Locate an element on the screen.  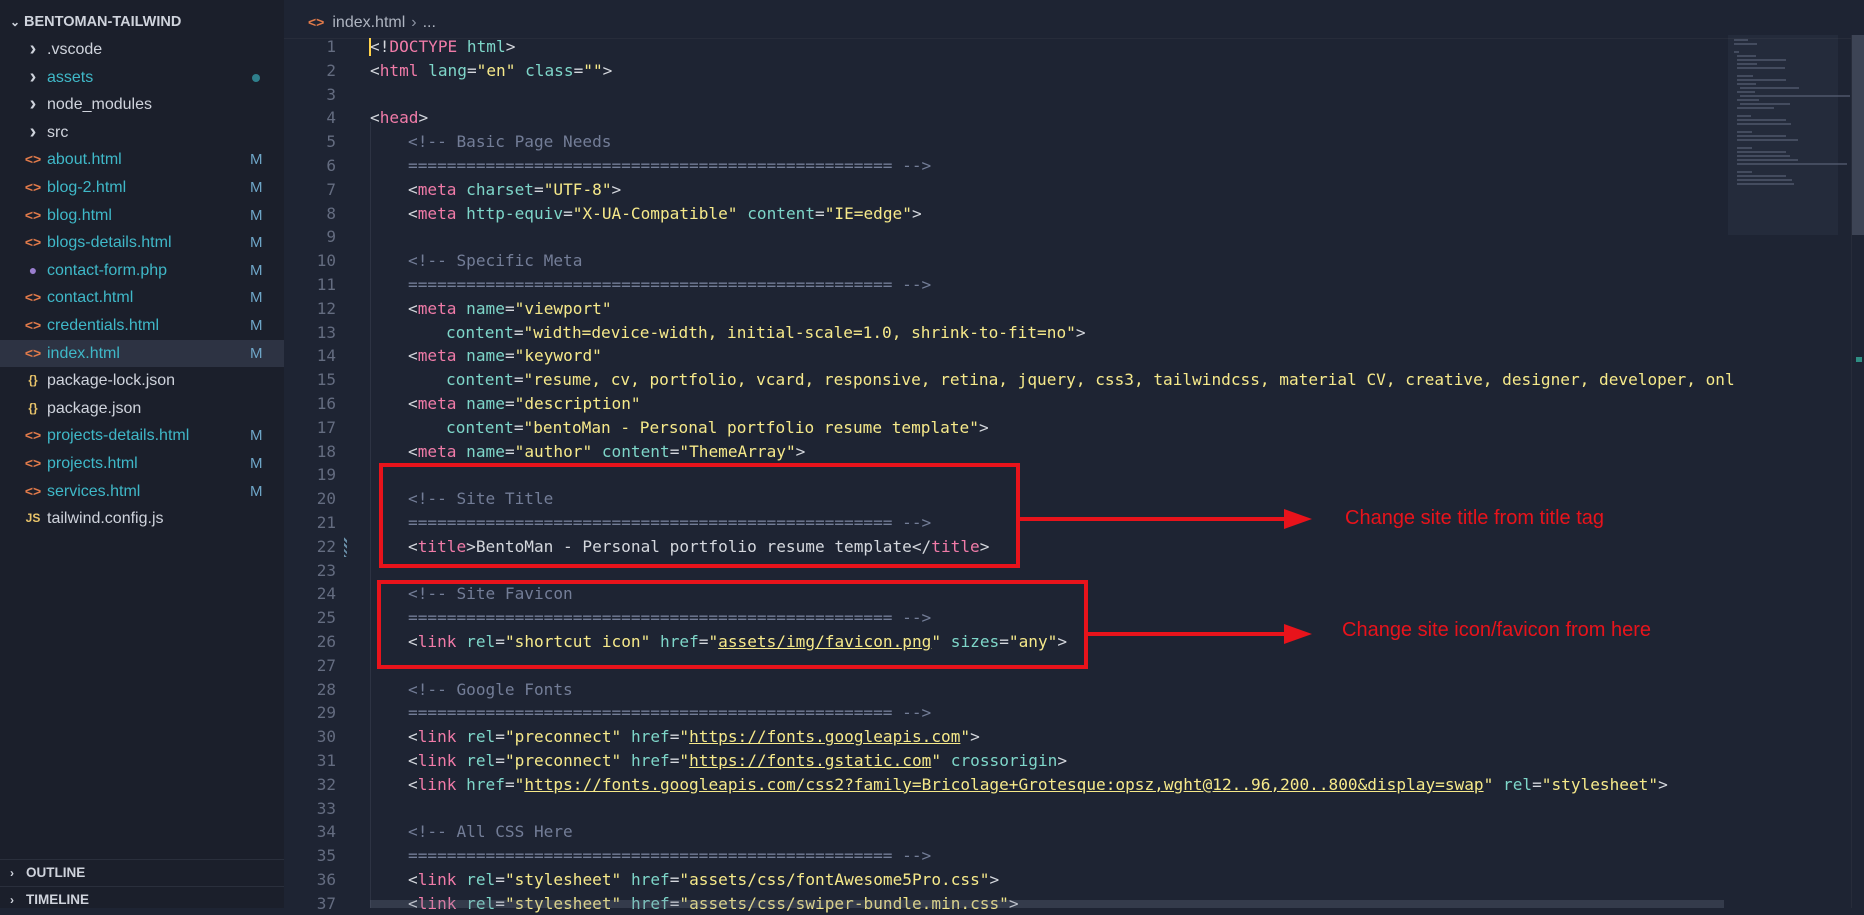
file-tree-item: <> projects.html M is located at coordinates (142, 464).